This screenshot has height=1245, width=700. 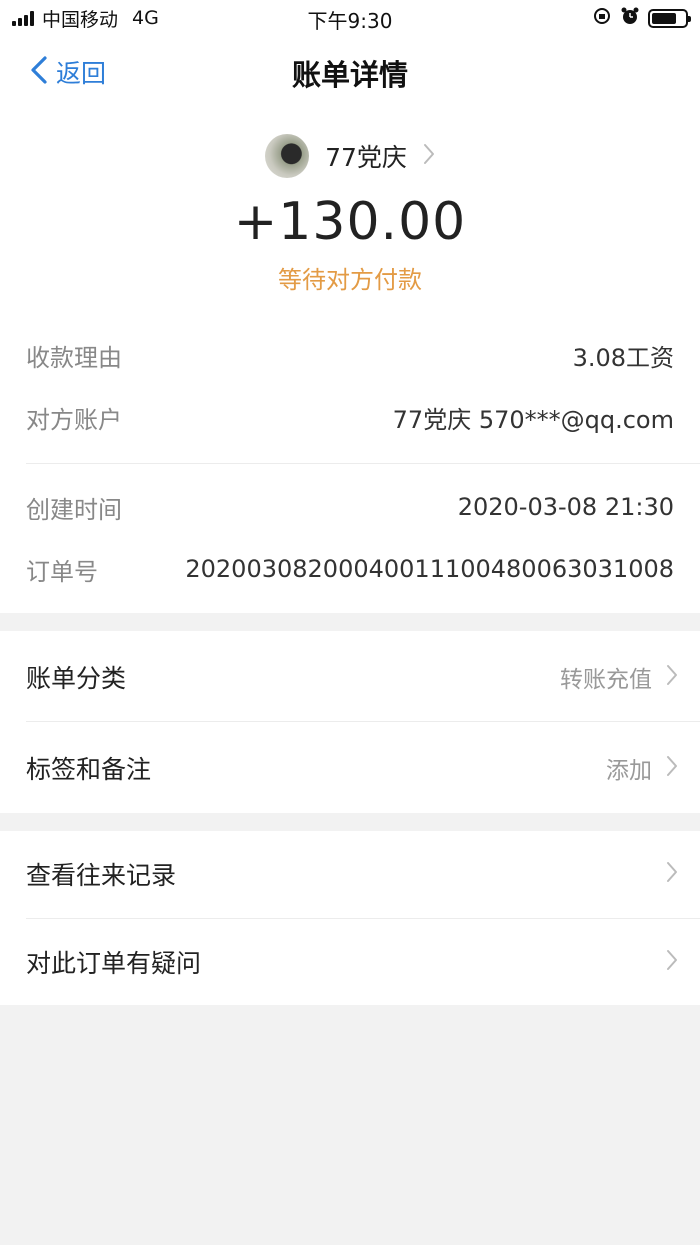 What do you see at coordinates (89, 769) in the screenshot?
I see `menu-label: 标签和备注` at bounding box center [89, 769].